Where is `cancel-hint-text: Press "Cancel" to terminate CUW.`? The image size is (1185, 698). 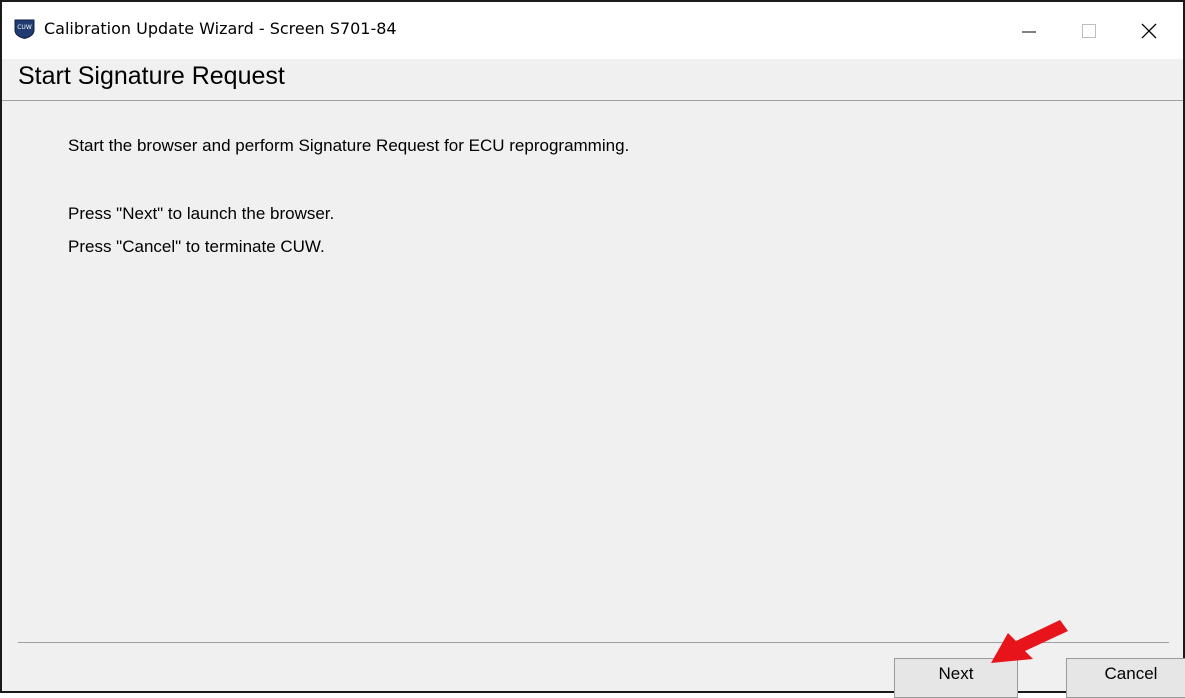
cancel-hint-text: Press "Cancel" to terminate CUW. is located at coordinates (196, 246).